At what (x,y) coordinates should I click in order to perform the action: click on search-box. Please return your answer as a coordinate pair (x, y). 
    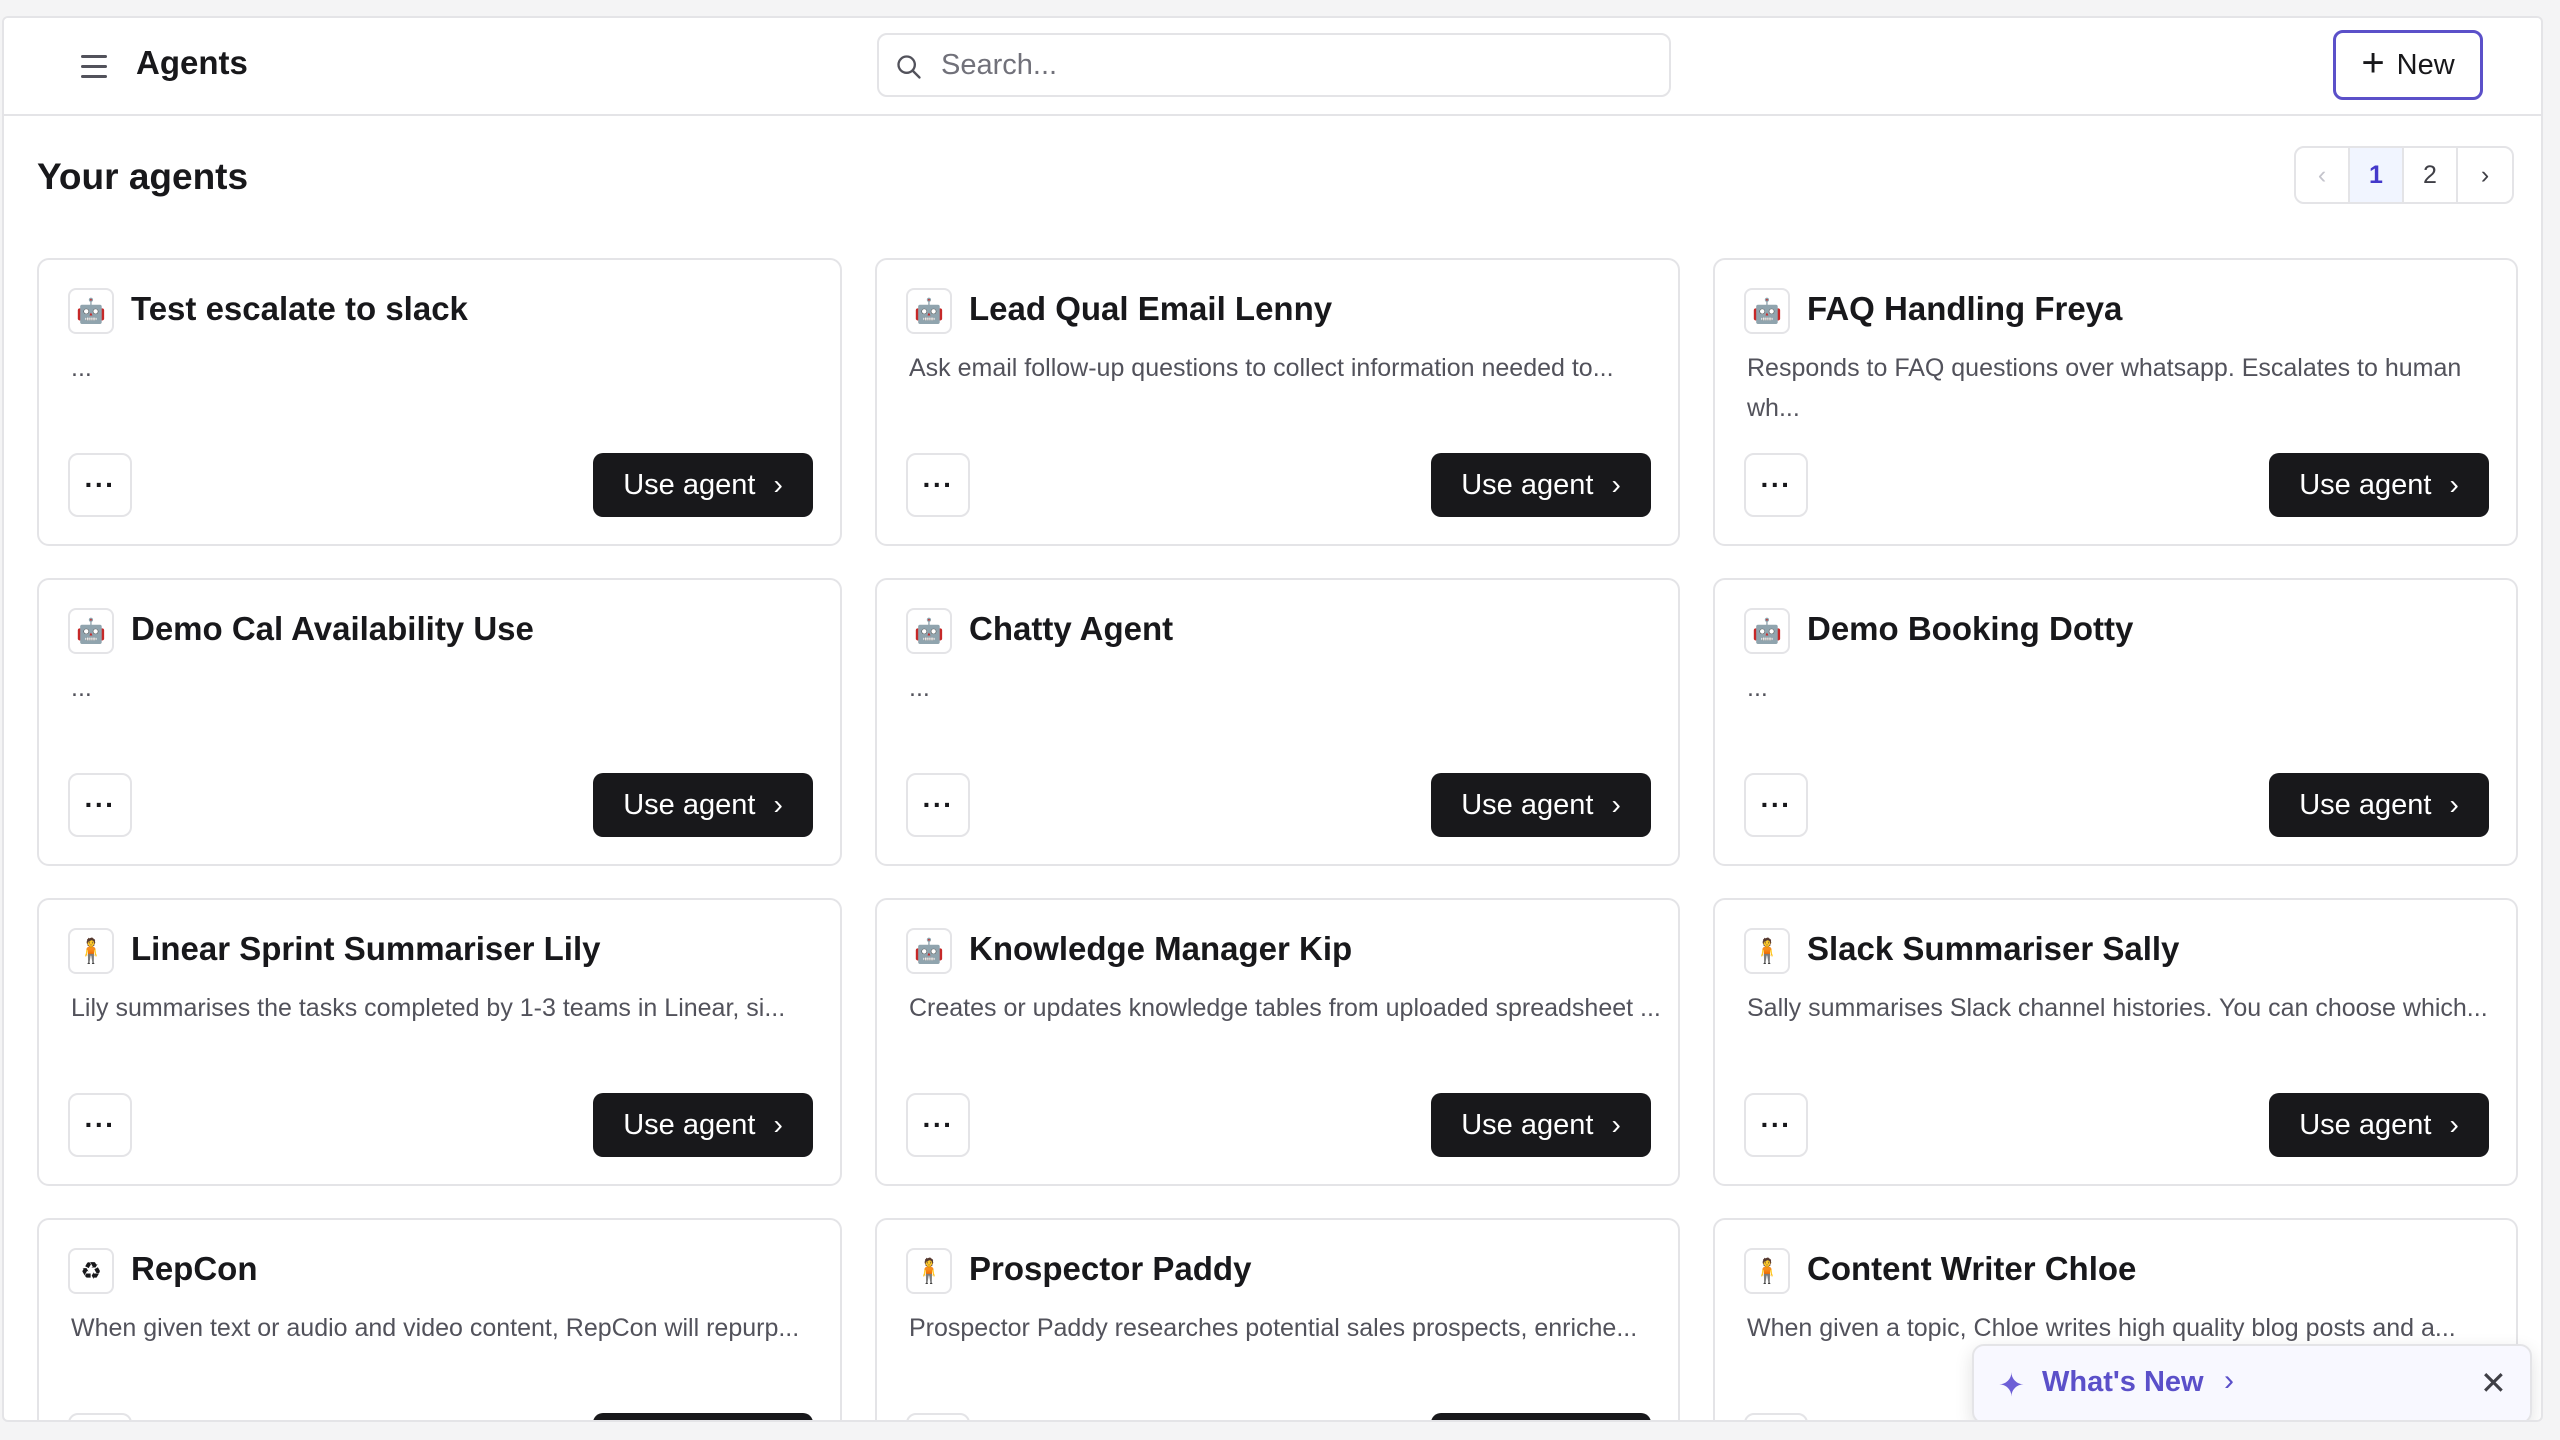
    Looking at the image, I should click on (1274, 65).